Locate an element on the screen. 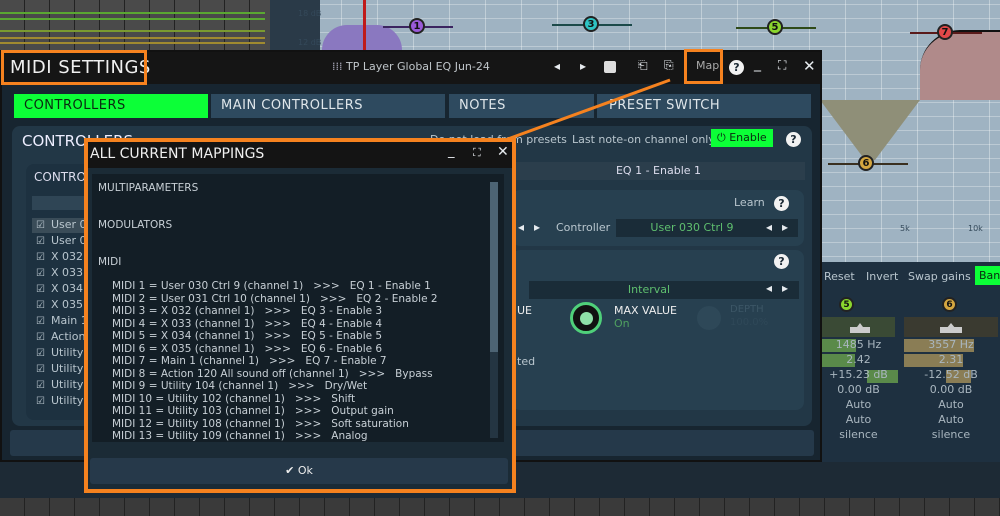 The width and height of the screenshot is (1000, 516). section-midi: MIDI is located at coordinates (110, 262).